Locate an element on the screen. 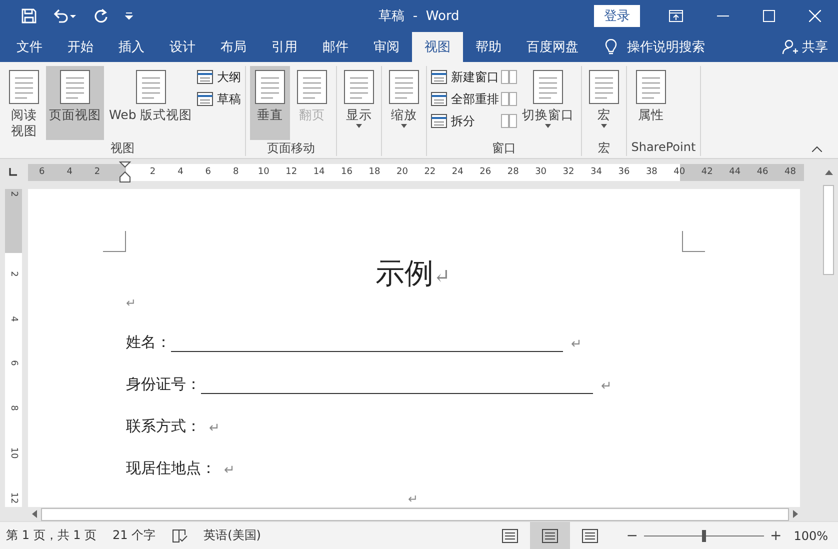  ribbon-tab: 设计 is located at coordinates (182, 47).